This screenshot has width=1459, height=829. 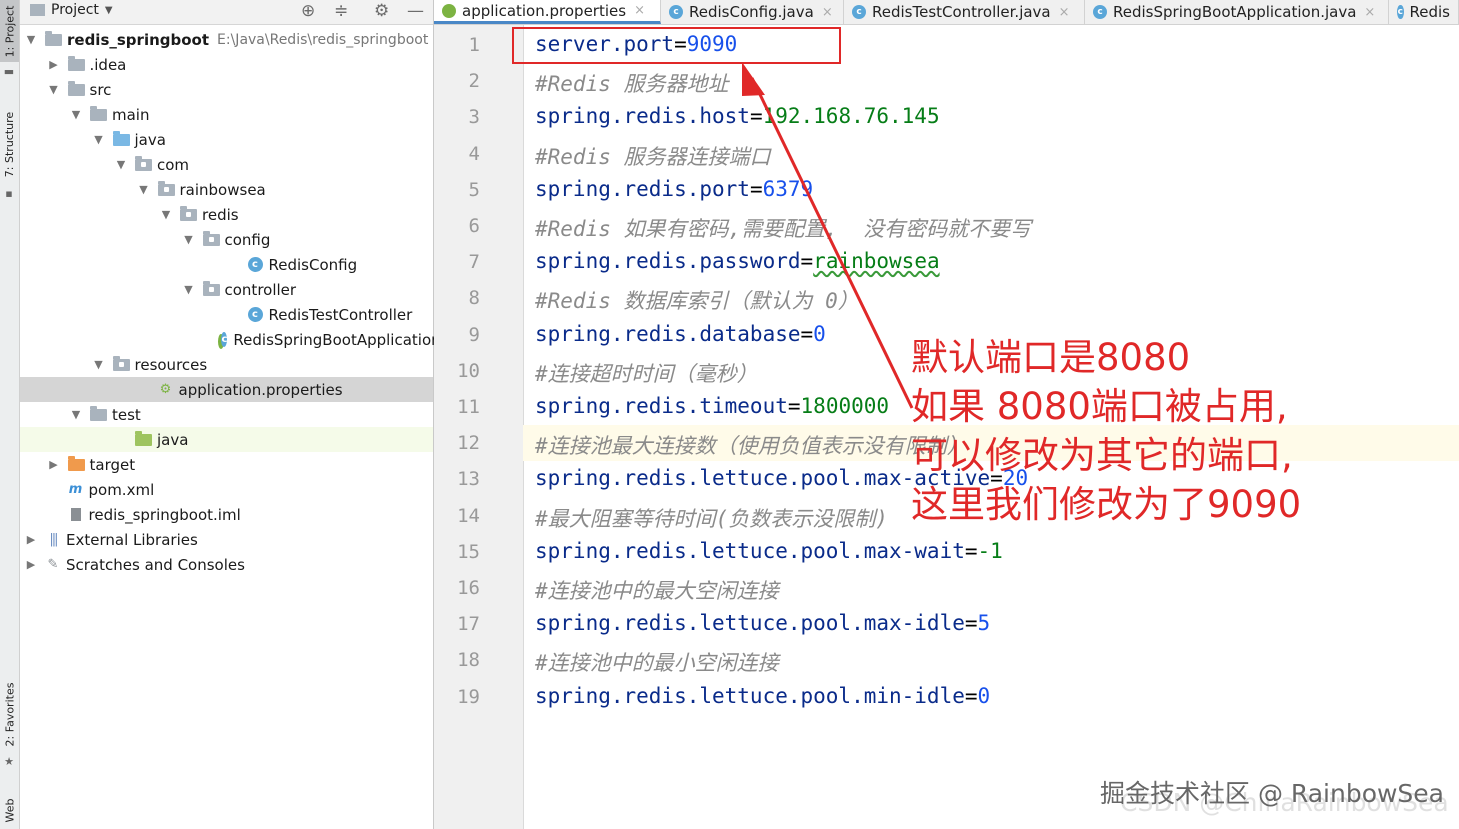 I want to click on code-comment: #Redis 如果有密码,需要配置, 没有密码就不要写, so click(x=783, y=229).